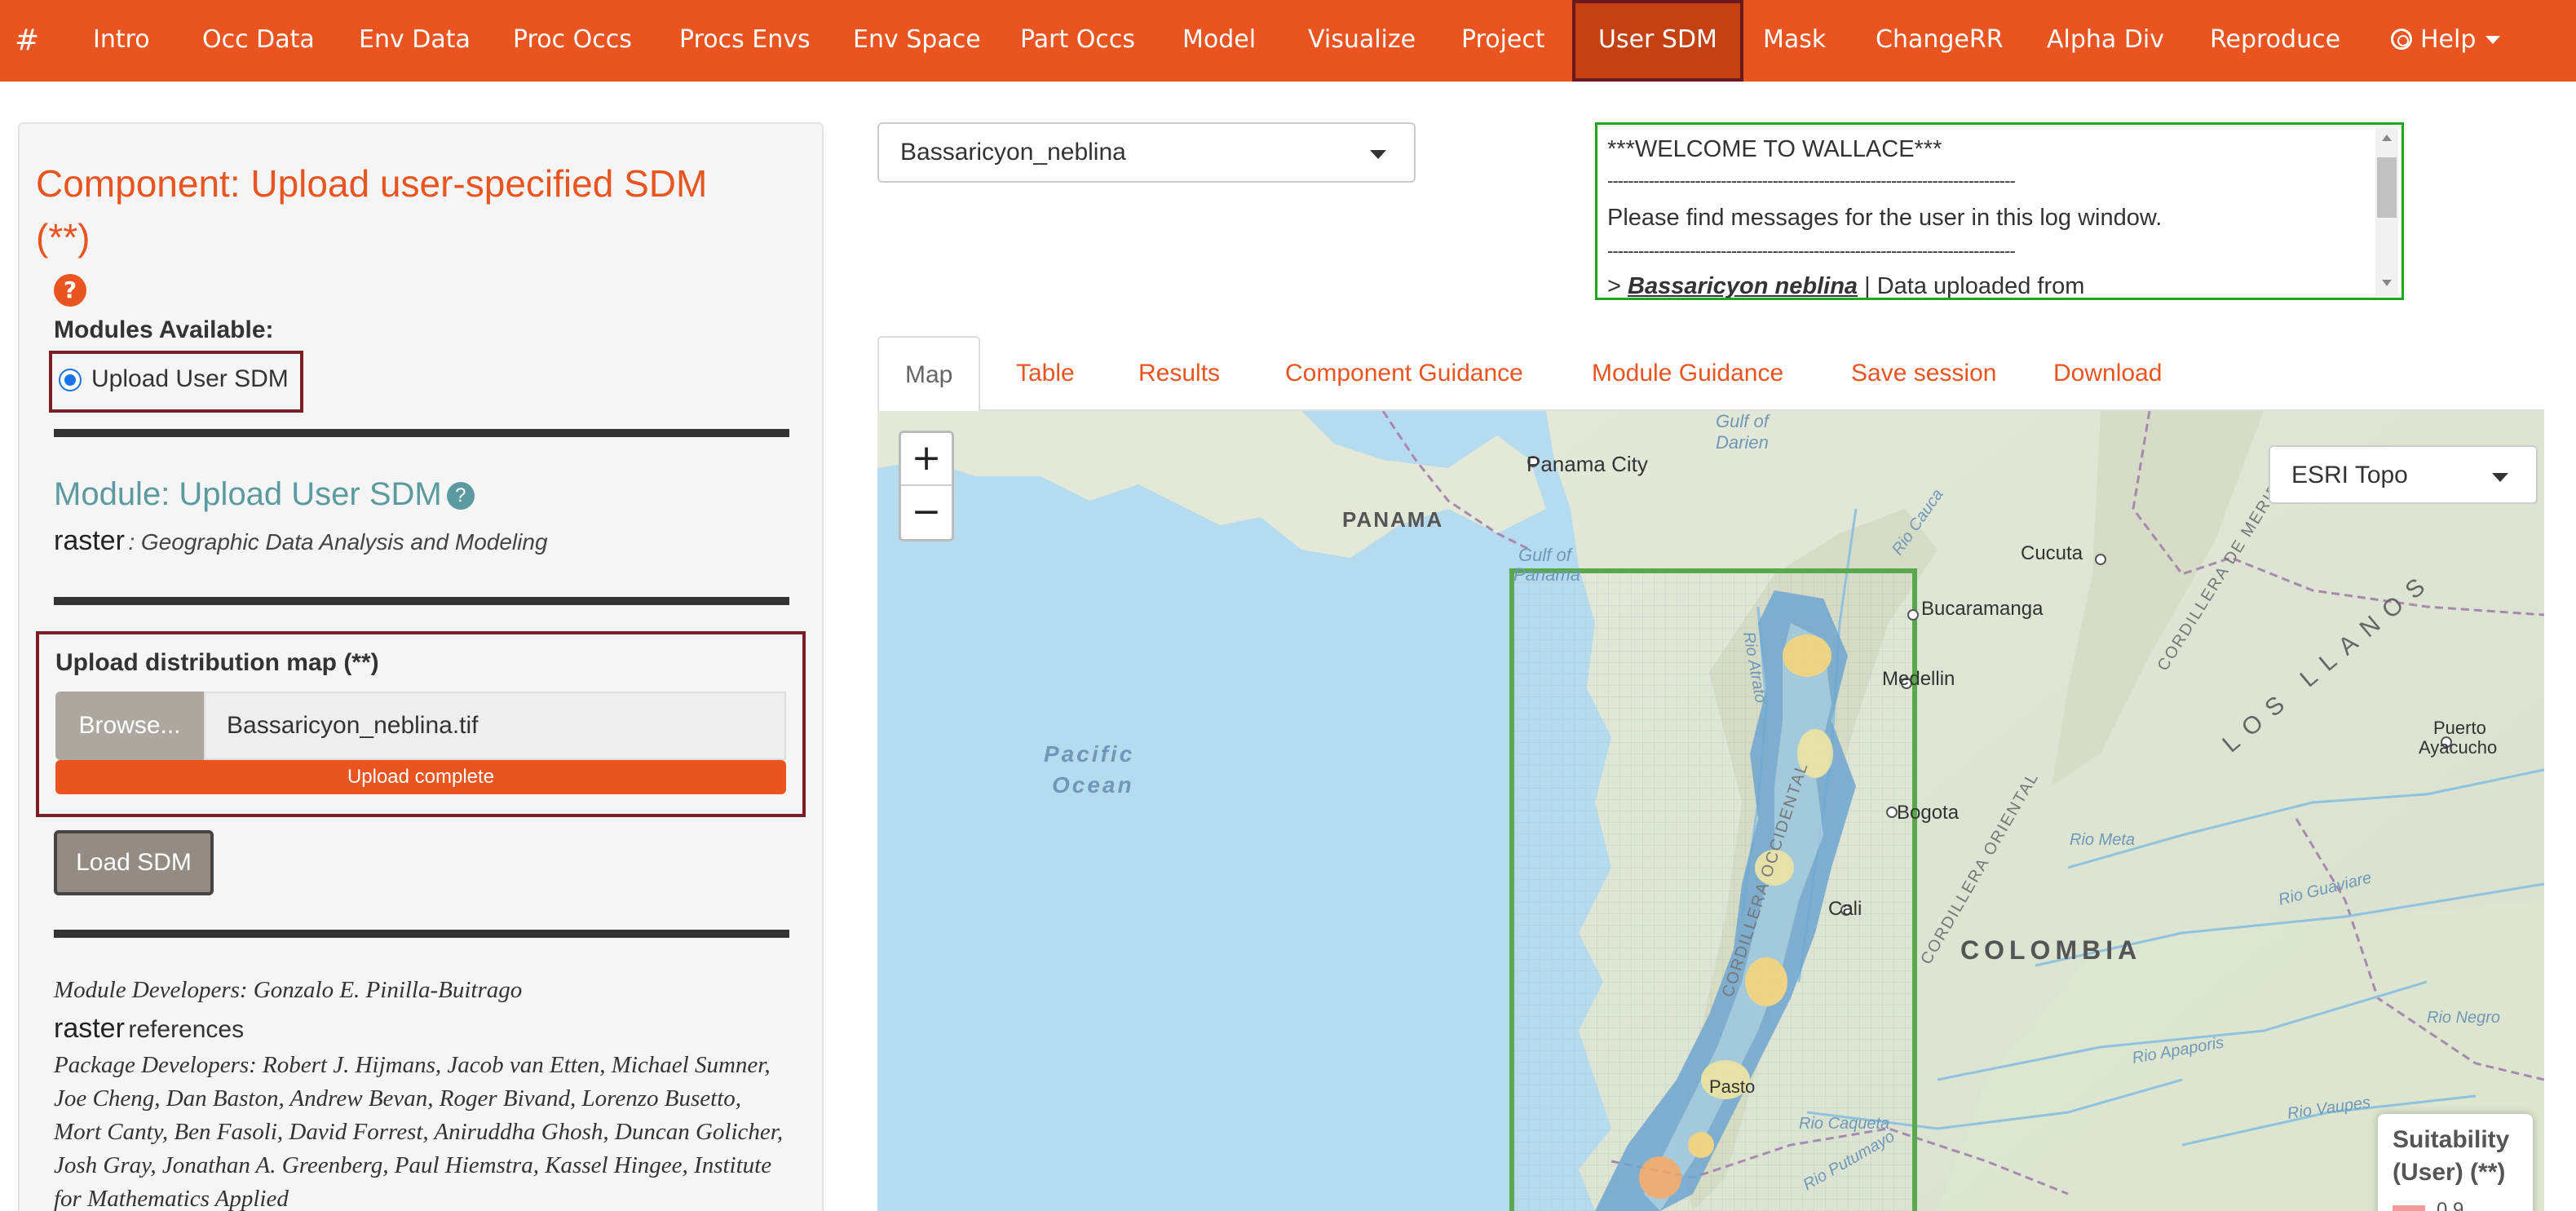 The height and width of the screenshot is (1211, 2576). Describe the element at coordinates (420, 777) in the screenshot. I see `upload-progress-bar: Upload complete` at that location.